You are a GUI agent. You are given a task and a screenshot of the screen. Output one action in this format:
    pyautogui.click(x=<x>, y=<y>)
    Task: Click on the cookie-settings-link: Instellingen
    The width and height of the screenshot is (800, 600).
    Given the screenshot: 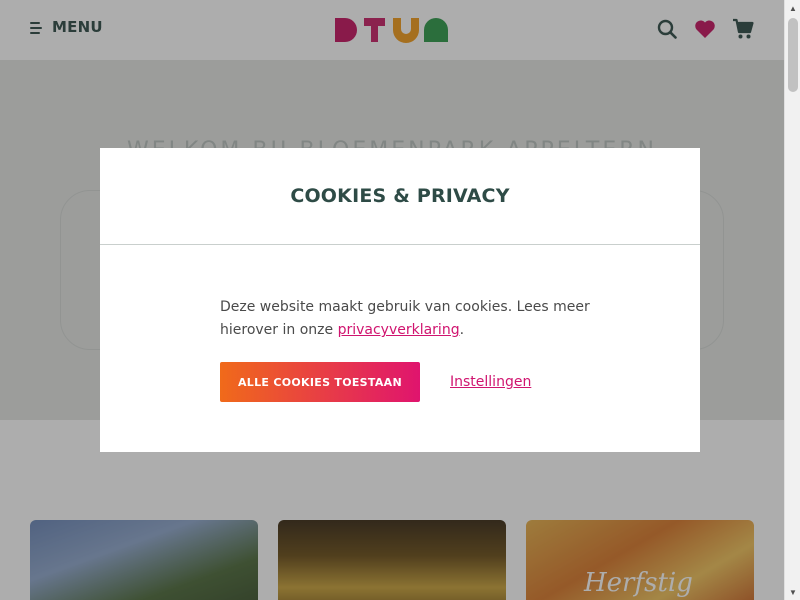 What is the action you would take?
    pyautogui.click(x=490, y=382)
    